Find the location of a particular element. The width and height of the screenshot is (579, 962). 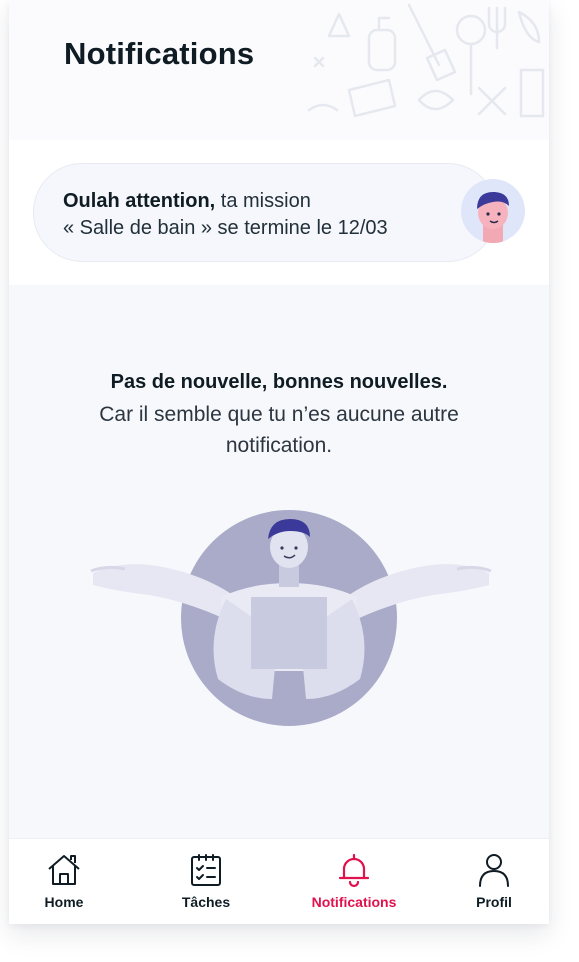

tab-home: Home is located at coordinates (64, 884).